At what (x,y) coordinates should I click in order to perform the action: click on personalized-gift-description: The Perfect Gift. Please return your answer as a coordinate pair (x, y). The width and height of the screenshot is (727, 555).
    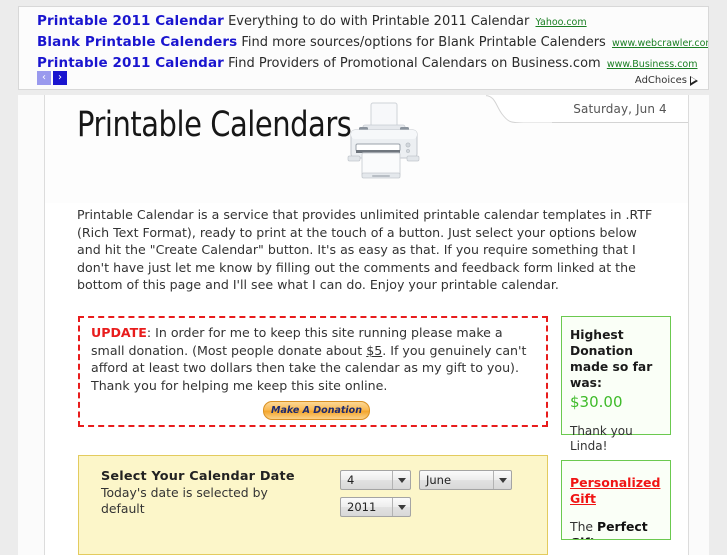
    Looking at the image, I should click on (616, 529).